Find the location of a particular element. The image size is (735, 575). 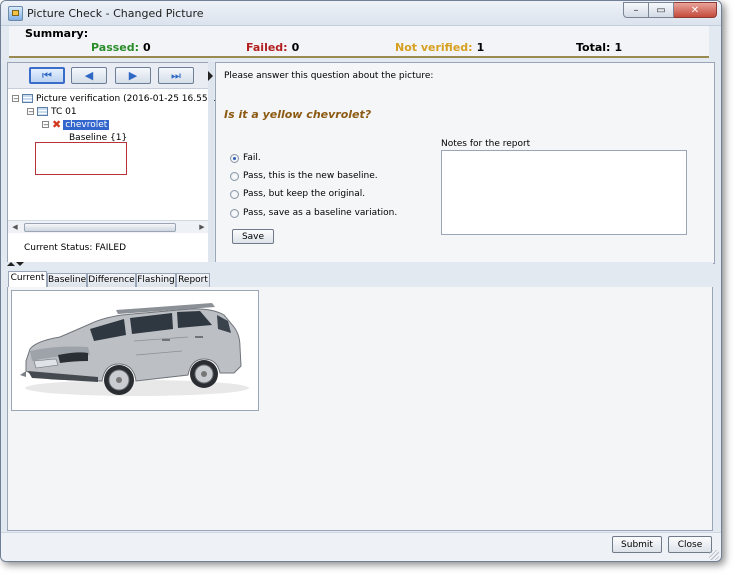

collapse-down-icon is located at coordinates (20, 264).